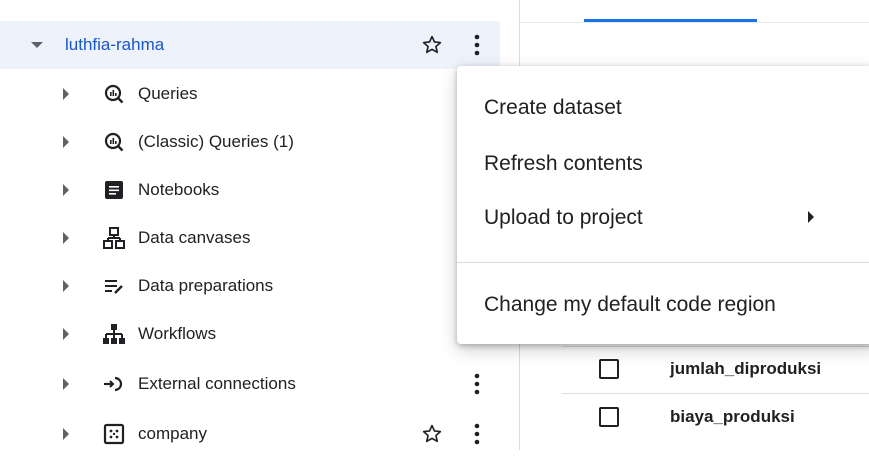 The width and height of the screenshot is (869, 458). What do you see at coordinates (563, 163) in the screenshot?
I see `menu-item-label: Refresh contents` at bounding box center [563, 163].